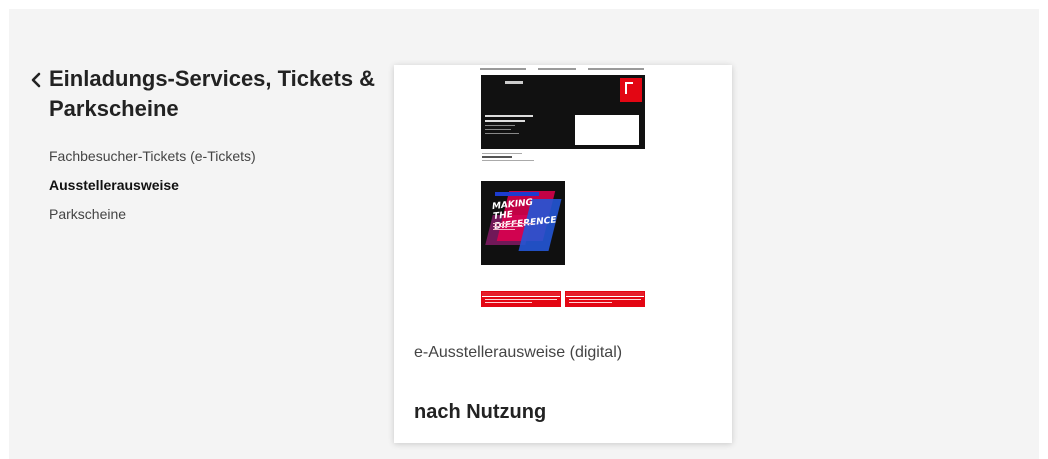  I want to click on exhibitor-pass-preview, so click(563, 112).